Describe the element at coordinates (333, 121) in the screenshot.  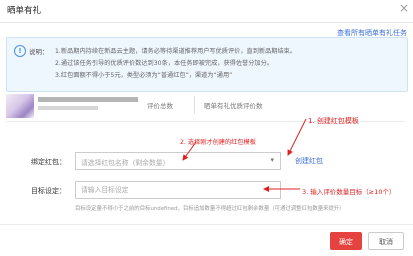
I see `annotation-create-template: 1. 创建红包模板` at that location.